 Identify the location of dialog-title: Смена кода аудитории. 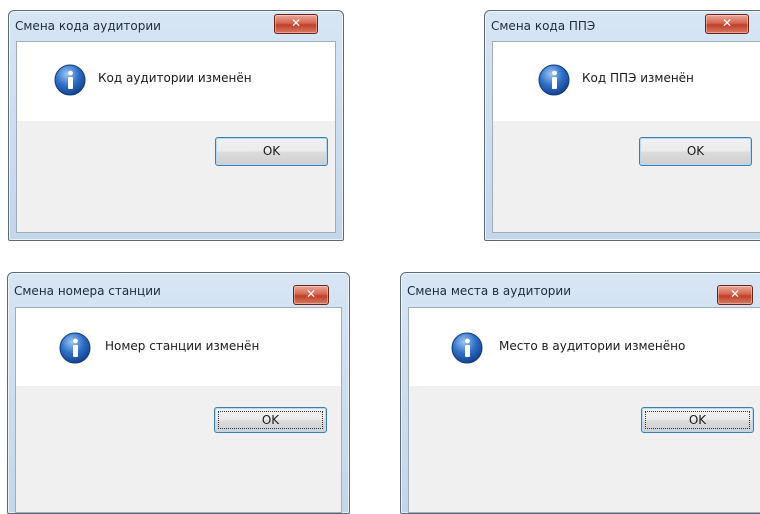
(88, 26).